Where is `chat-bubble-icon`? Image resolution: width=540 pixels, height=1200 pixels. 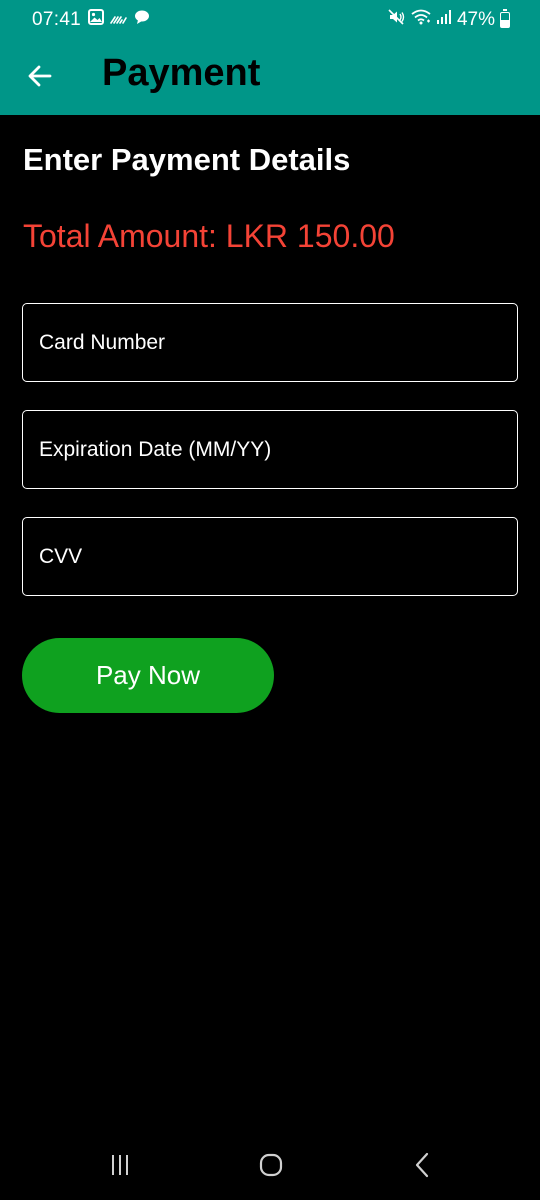
chat-bubble-icon is located at coordinates (142, 20).